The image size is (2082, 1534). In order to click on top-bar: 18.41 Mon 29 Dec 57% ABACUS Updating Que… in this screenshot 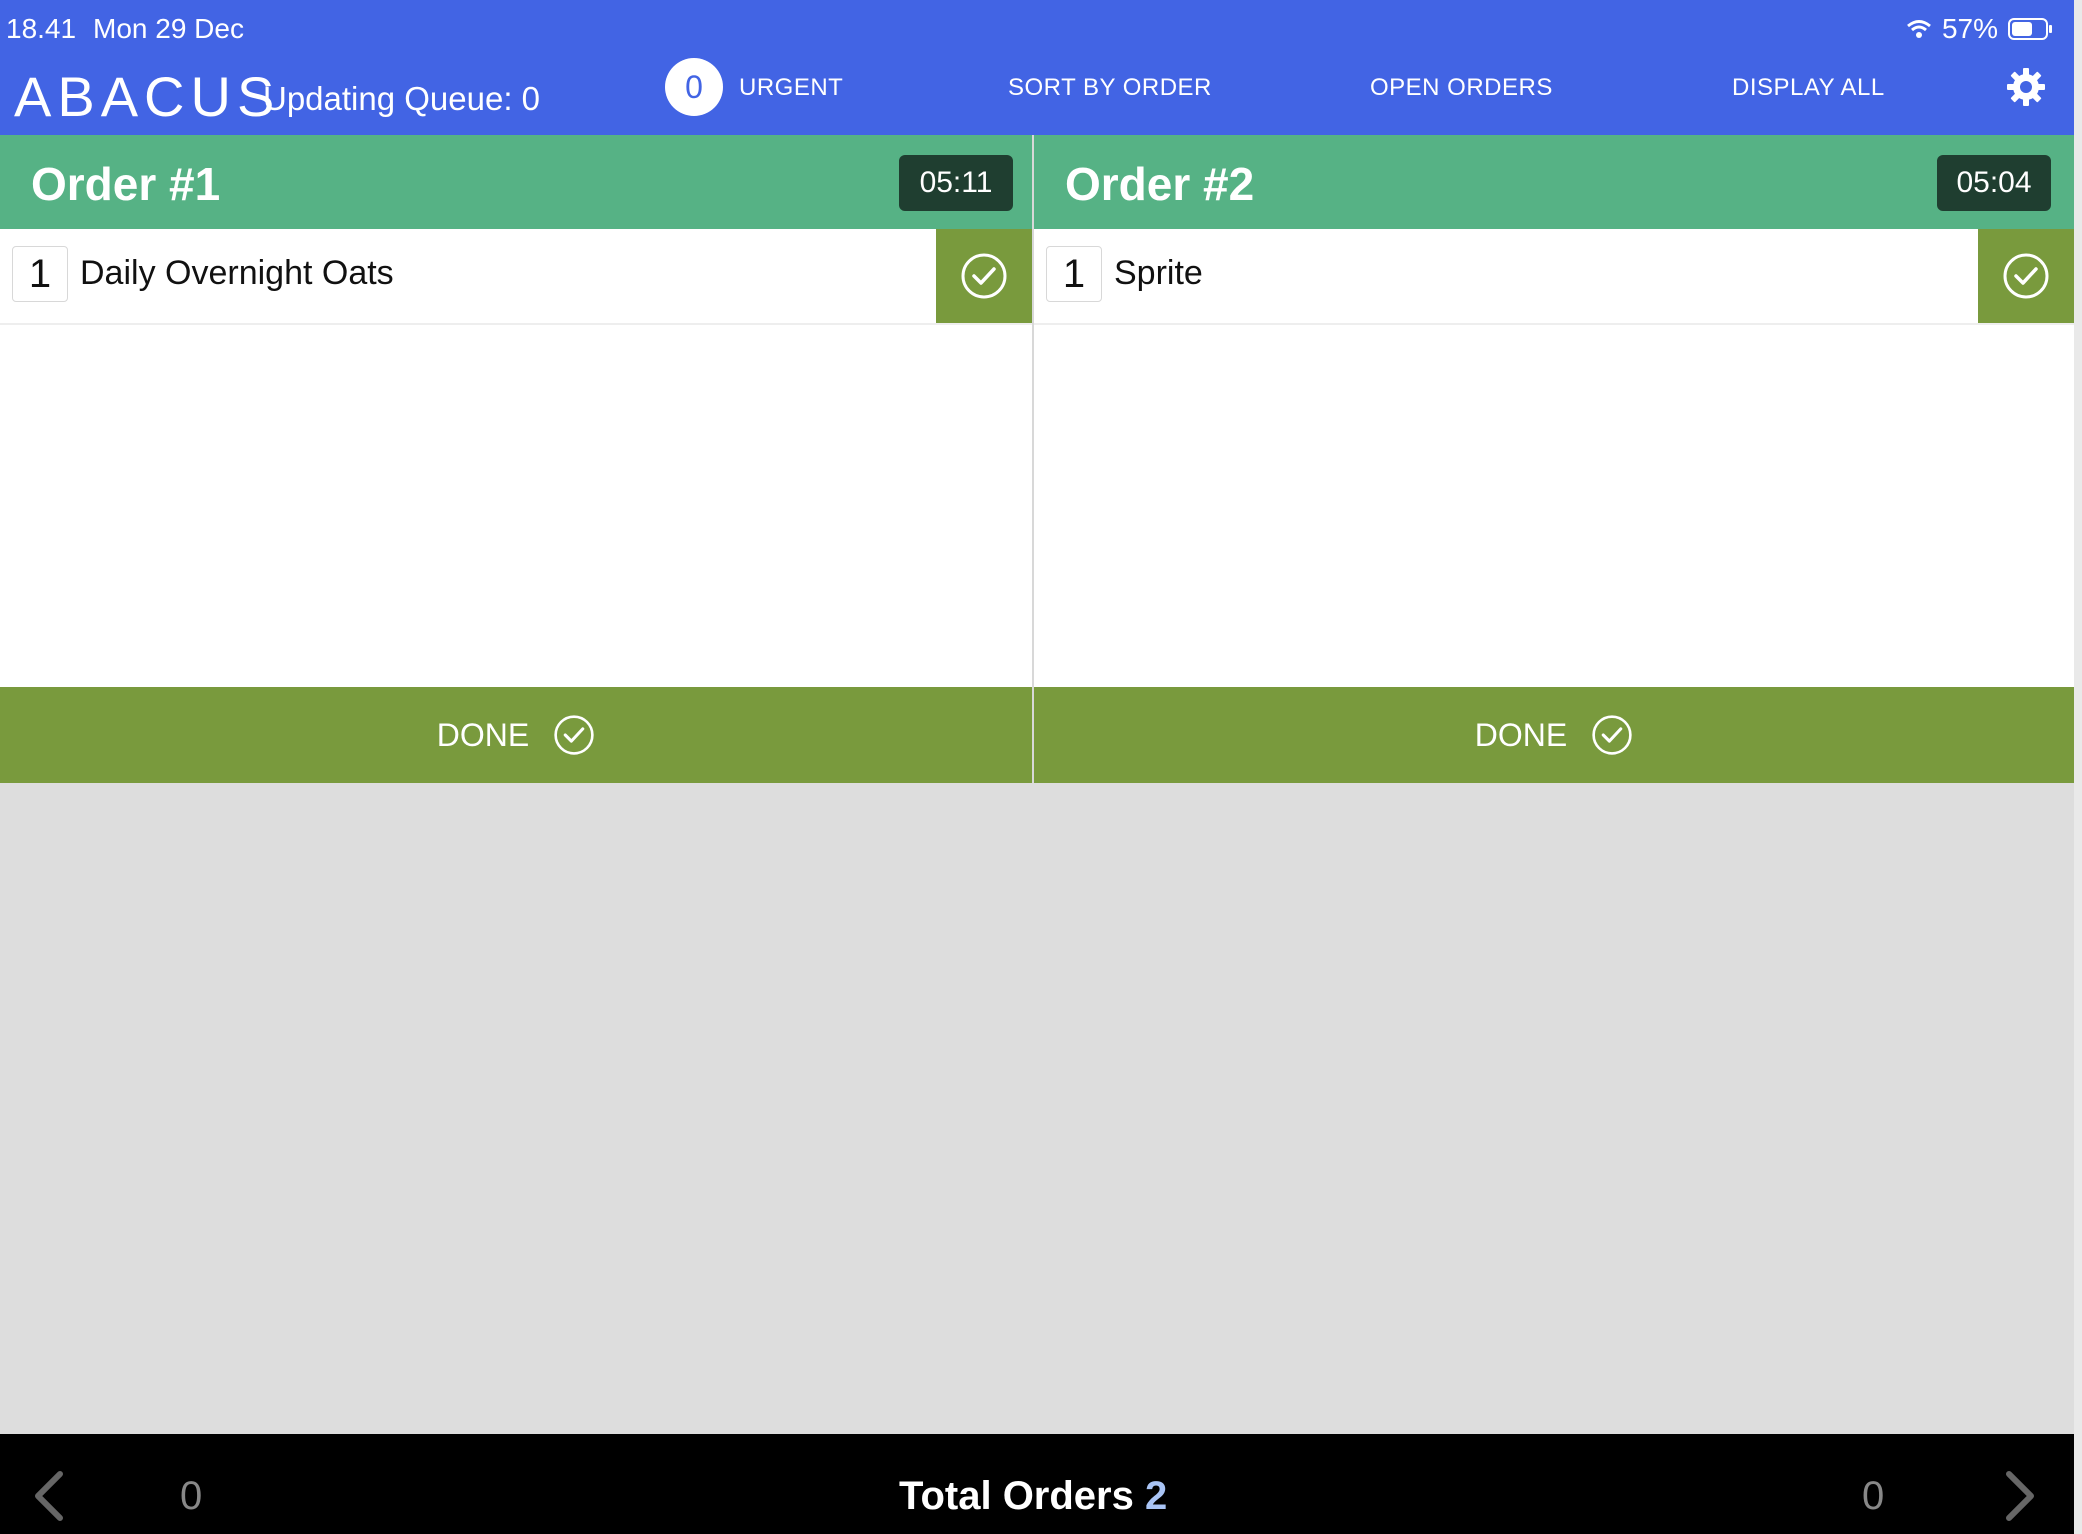, I will do `click(1037, 67)`.